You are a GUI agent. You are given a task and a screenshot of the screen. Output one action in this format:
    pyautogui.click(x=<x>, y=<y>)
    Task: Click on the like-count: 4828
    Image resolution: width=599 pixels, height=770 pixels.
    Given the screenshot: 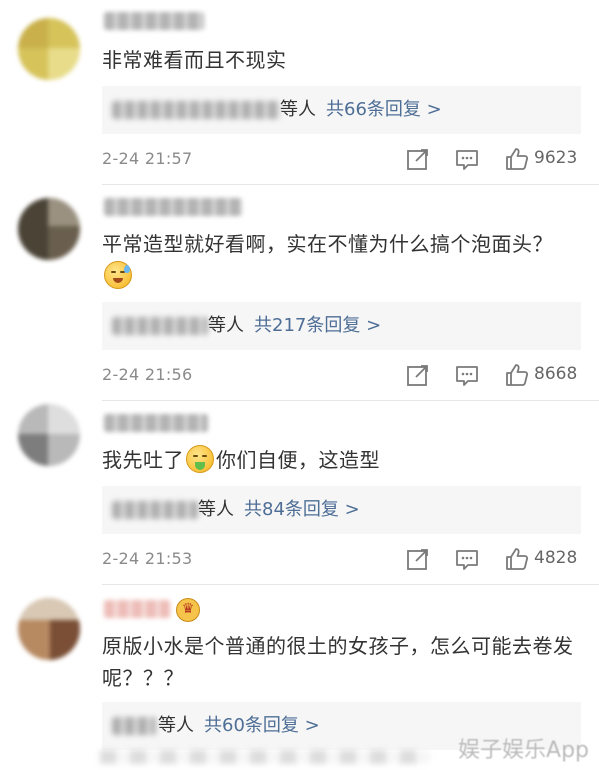 What is the action you would take?
    pyautogui.click(x=556, y=558)
    